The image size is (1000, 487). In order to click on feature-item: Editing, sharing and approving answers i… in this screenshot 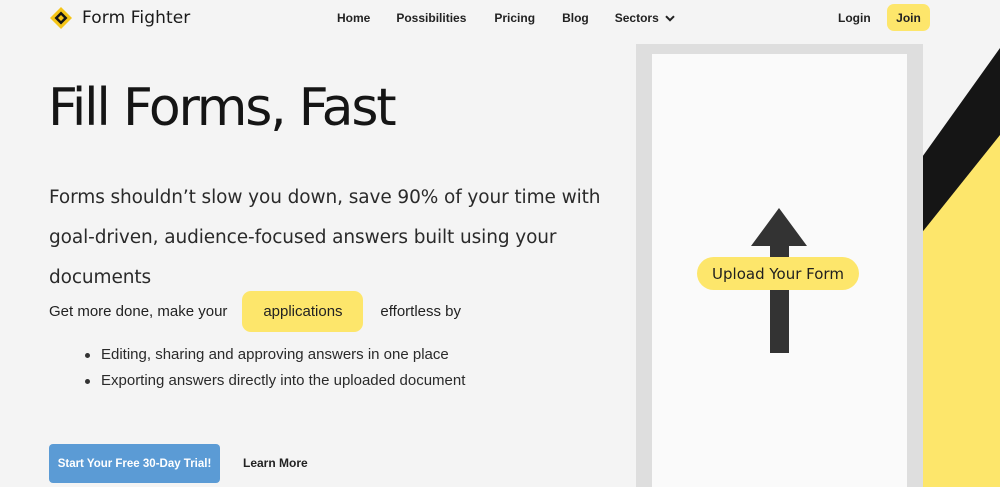, I will do `click(274, 355)`.